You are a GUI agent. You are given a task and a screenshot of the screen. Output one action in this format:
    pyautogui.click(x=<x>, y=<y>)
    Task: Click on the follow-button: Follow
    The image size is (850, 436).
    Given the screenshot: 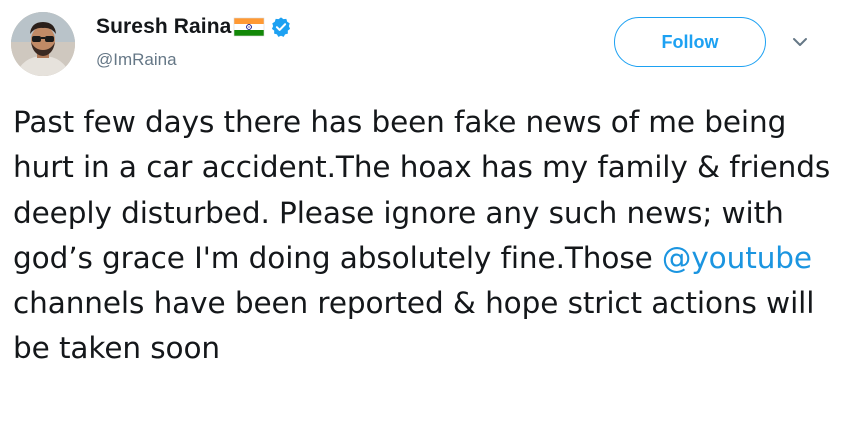 What is the action you would take?
    pyautogui.click(x=690, y=42)
    